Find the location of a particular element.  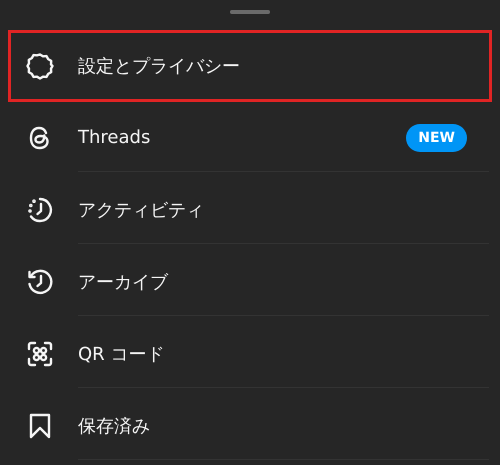

menu-item: アクティビティ is located at coordinates (250, 210).